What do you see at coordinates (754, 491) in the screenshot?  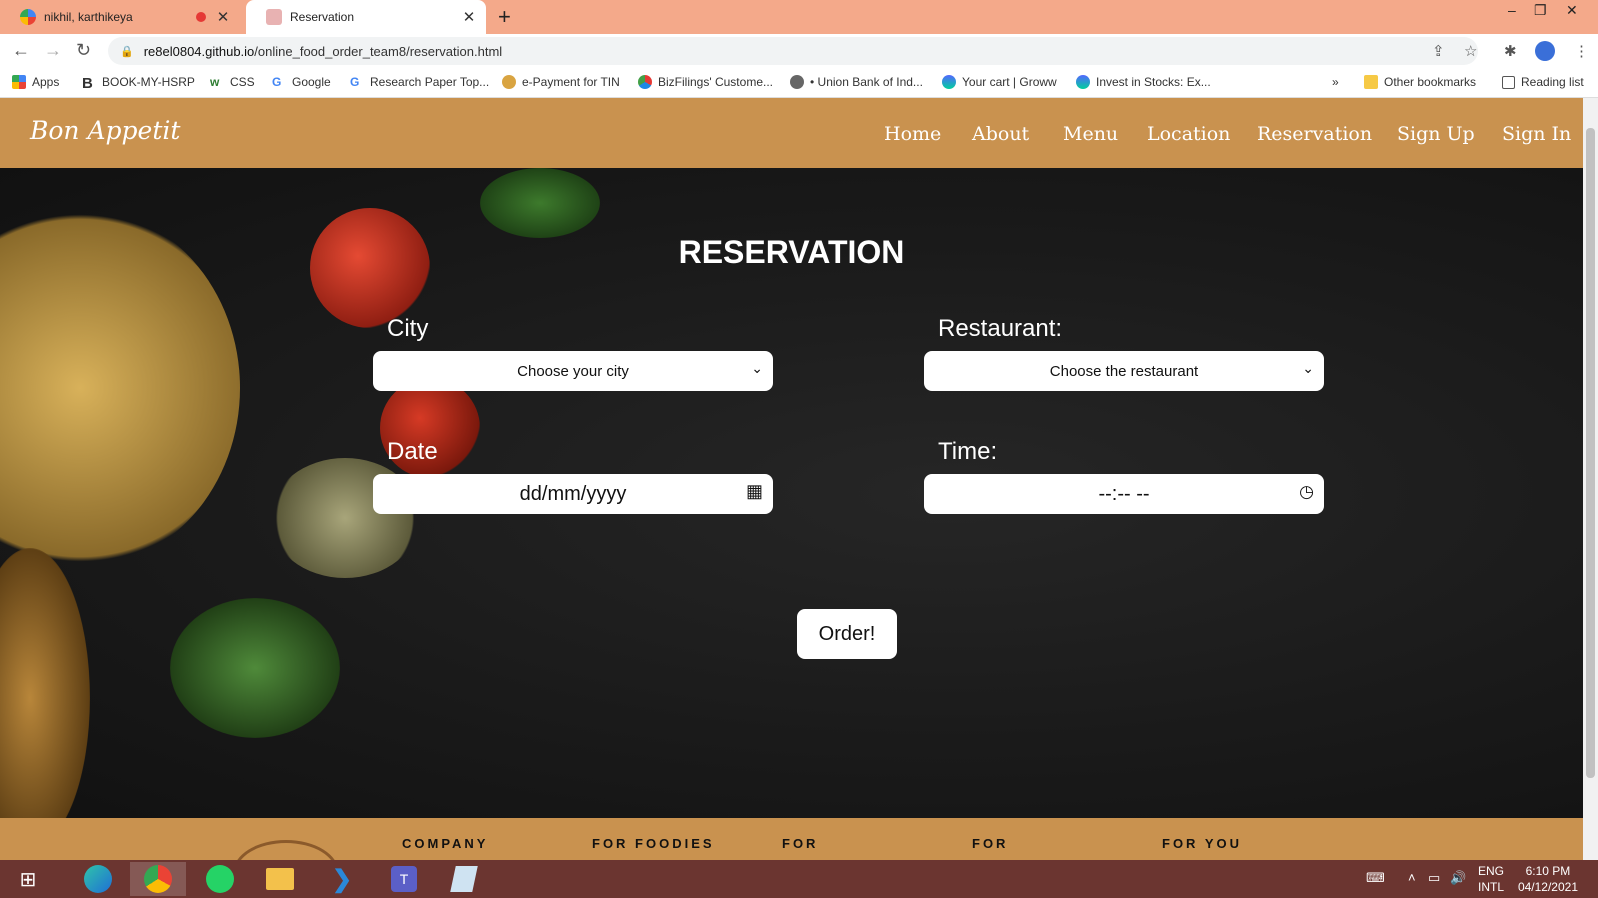 I see `calendar-icon: ▦` at bounding box center [754, 491].